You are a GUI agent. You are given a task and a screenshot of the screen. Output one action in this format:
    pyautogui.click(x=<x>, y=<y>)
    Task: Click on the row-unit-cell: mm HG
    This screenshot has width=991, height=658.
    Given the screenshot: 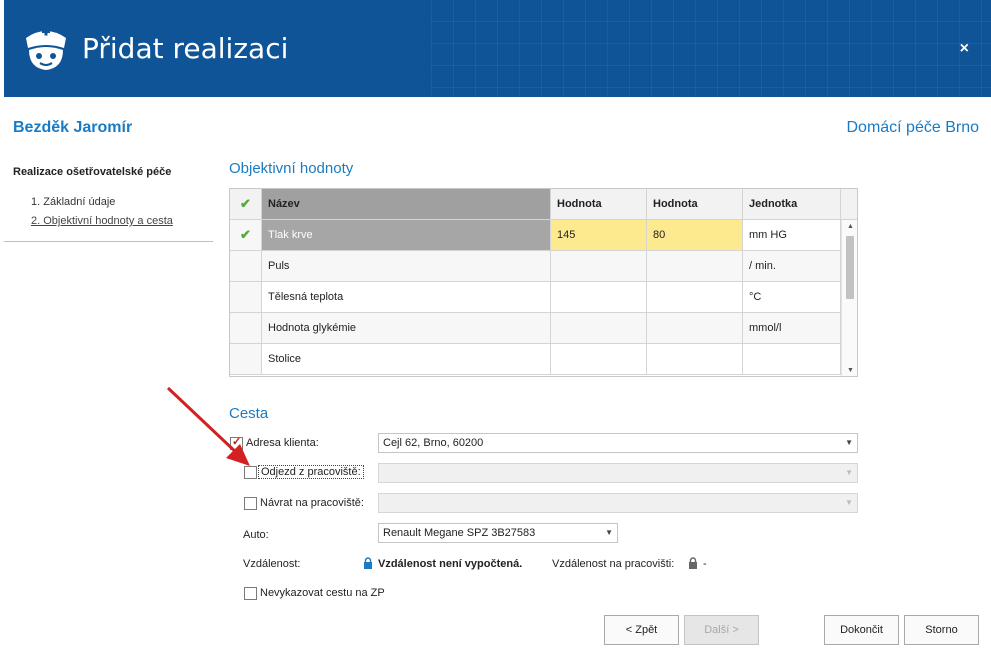 What is the action you would take?
    pyautogui.click(x=792, y=235)
    